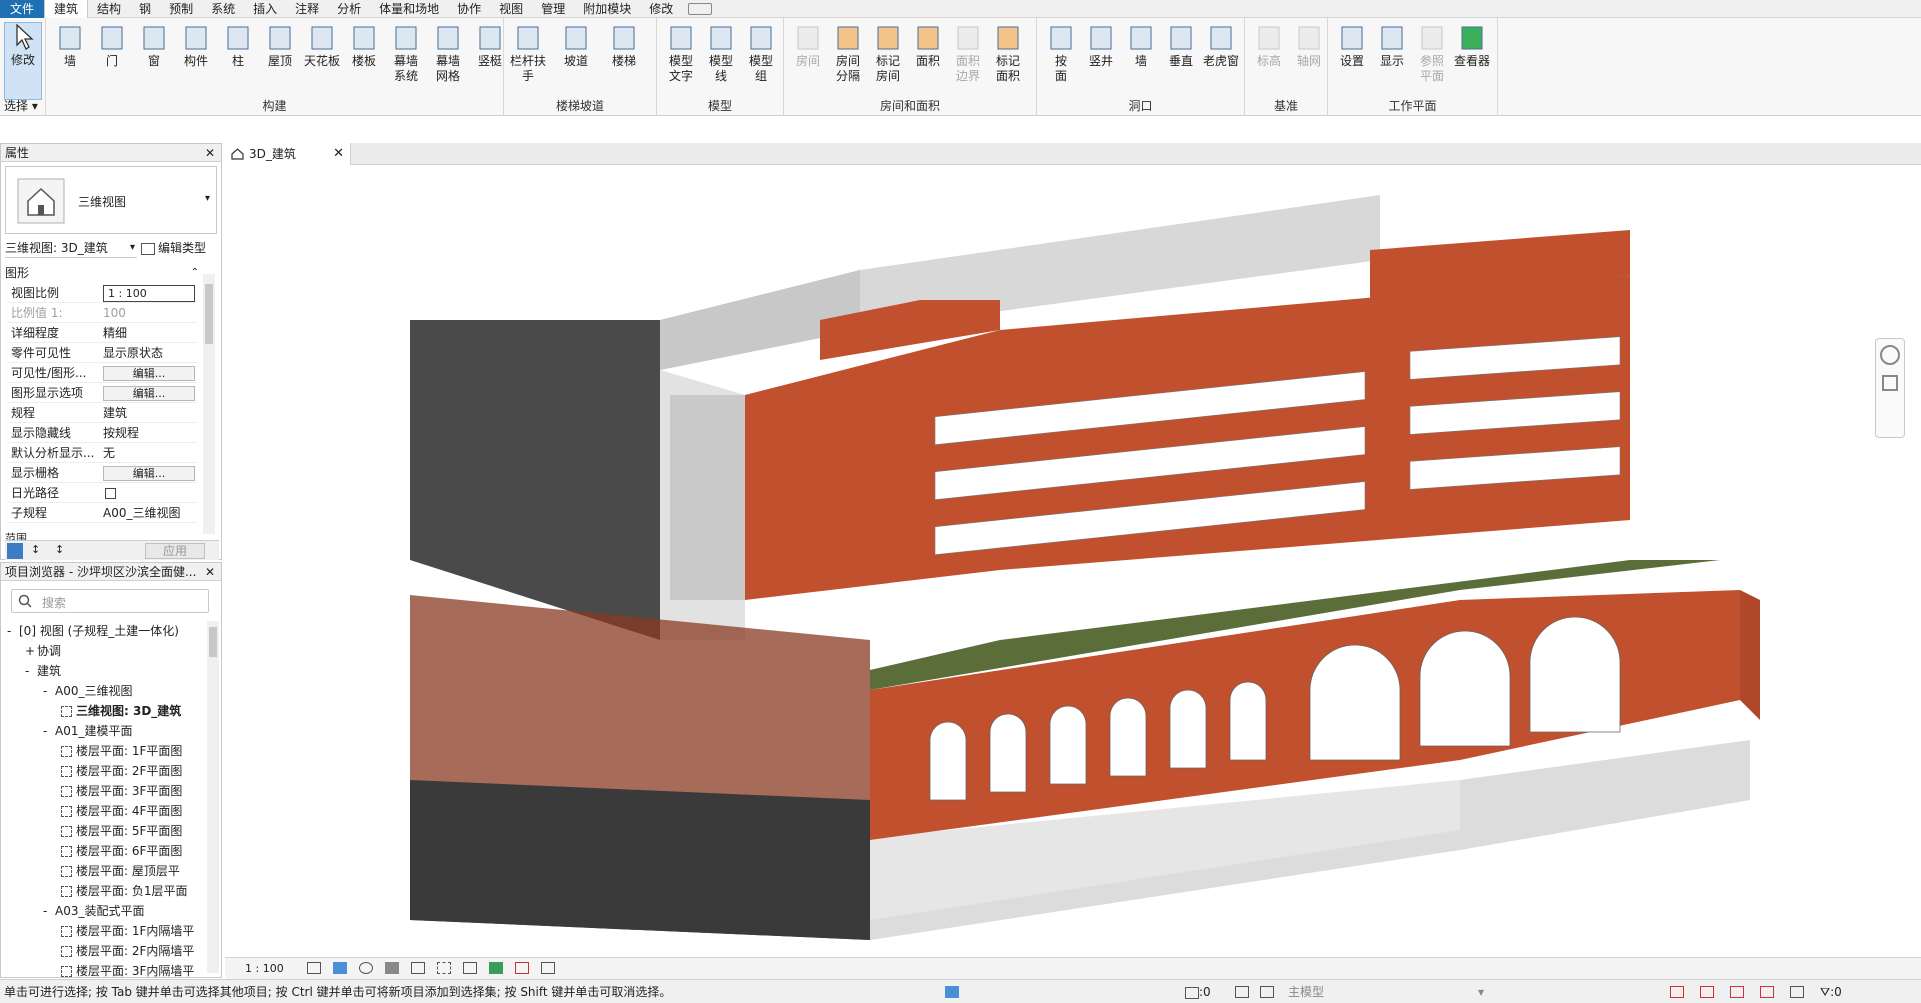 The height and width of the screenshot is (1003, 1921). What do you see at coordinates (1890, 383) in the screenshot?
I see `zoom-icon` at bounding box center [1890, 383].